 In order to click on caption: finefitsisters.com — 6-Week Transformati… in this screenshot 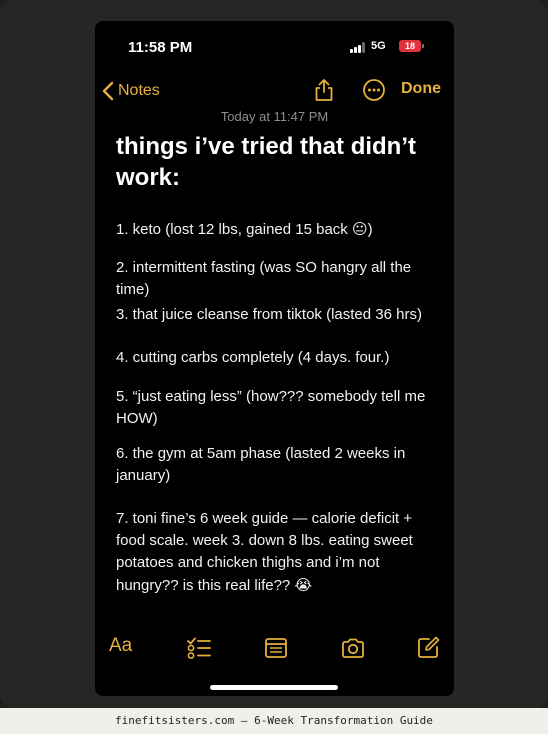, I will do `click(274, 721)`.